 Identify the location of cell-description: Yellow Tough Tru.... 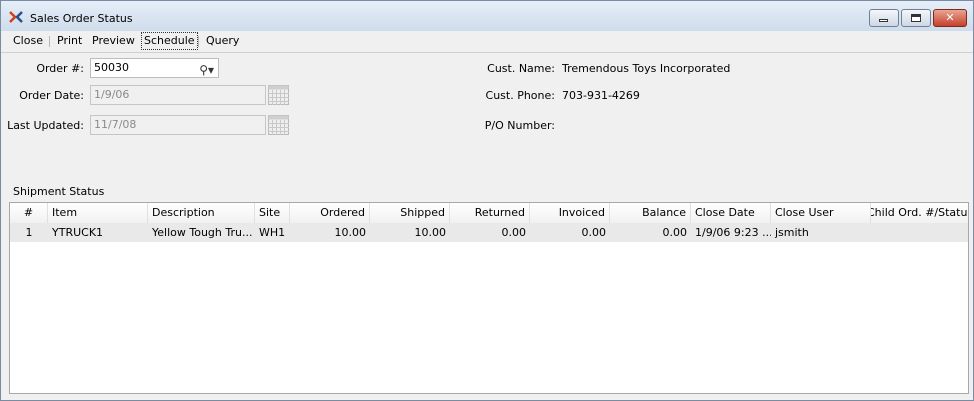
(202, 232).